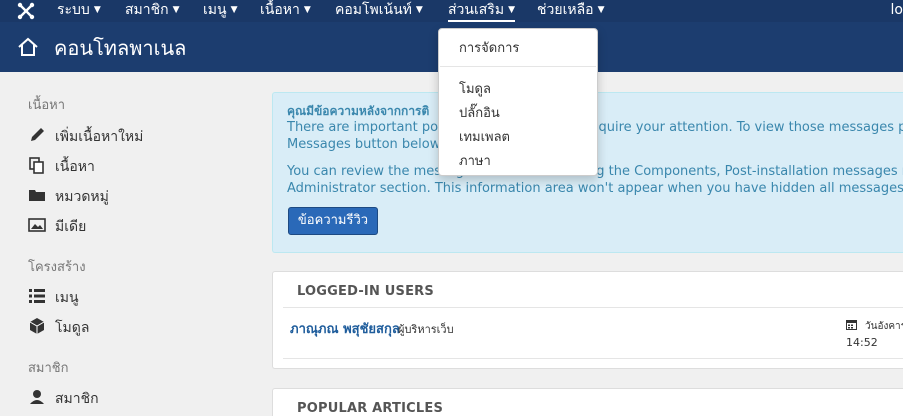 The image size is (903, 416). What do you see at coordinates (72, 328) in the screenshot?
I see `sidebar-item-label: โมดูล` at bounding box center [72, 328].